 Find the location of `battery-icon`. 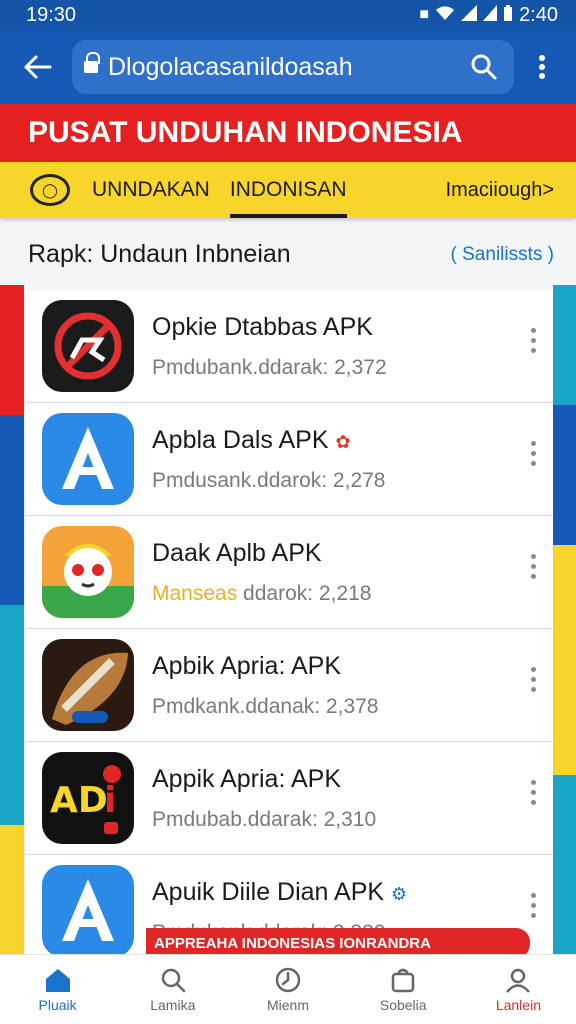

battery-icon is located at coordinates (508, 15).